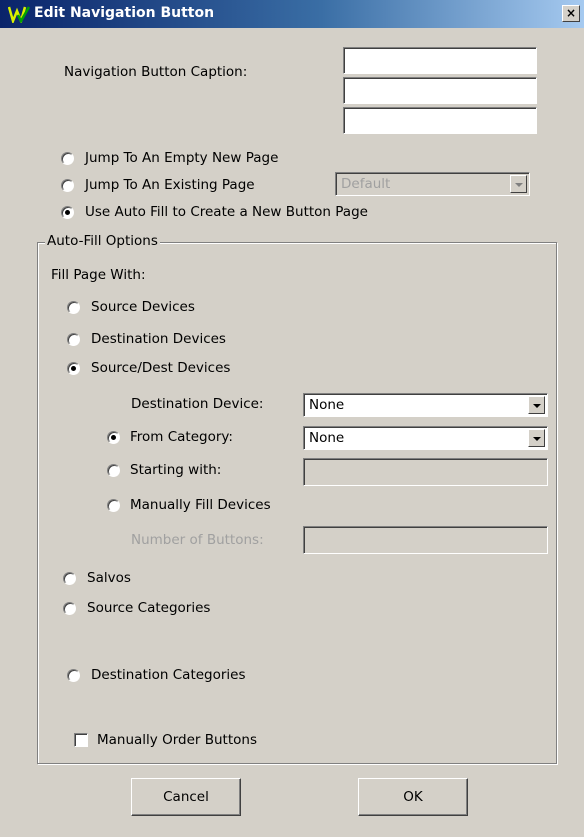 This screenshot has height=837, width=584. Describe the element at coordinates (113, 437) in the screenshot. I see `from-category-radio` at that location.